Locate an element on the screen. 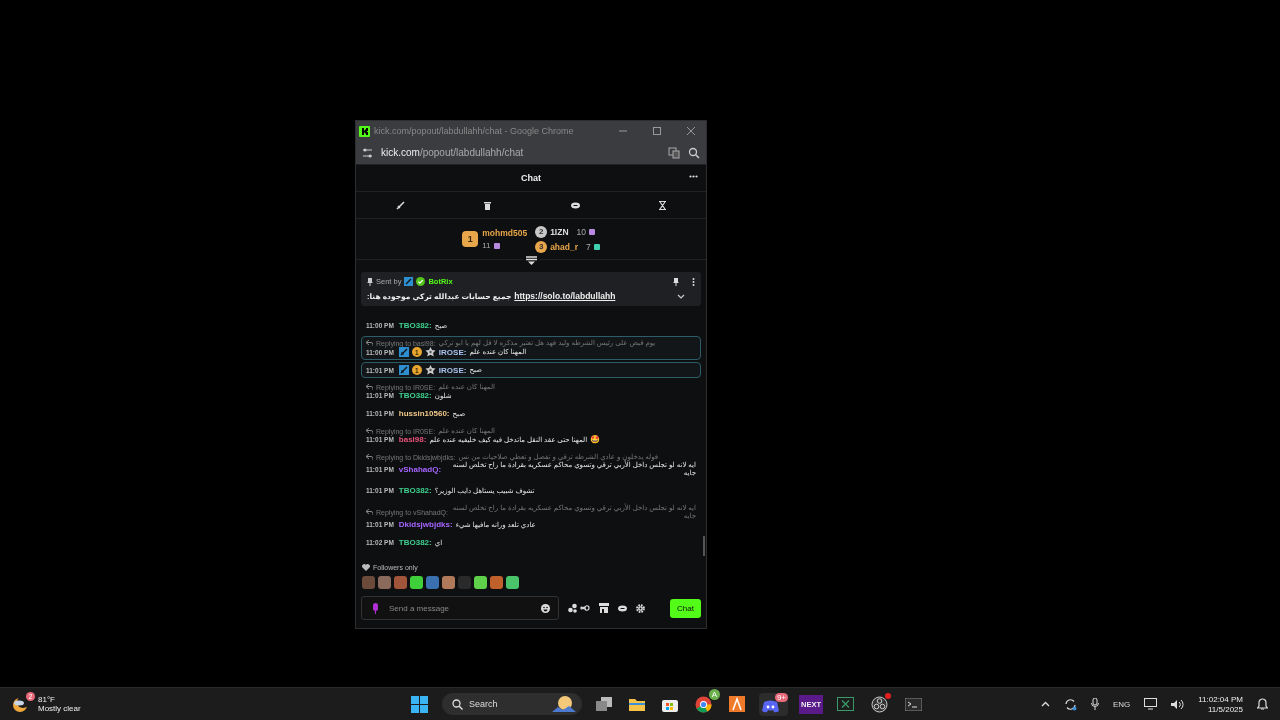  gifter-name: 1IZN is located at coordinates (559, 231).